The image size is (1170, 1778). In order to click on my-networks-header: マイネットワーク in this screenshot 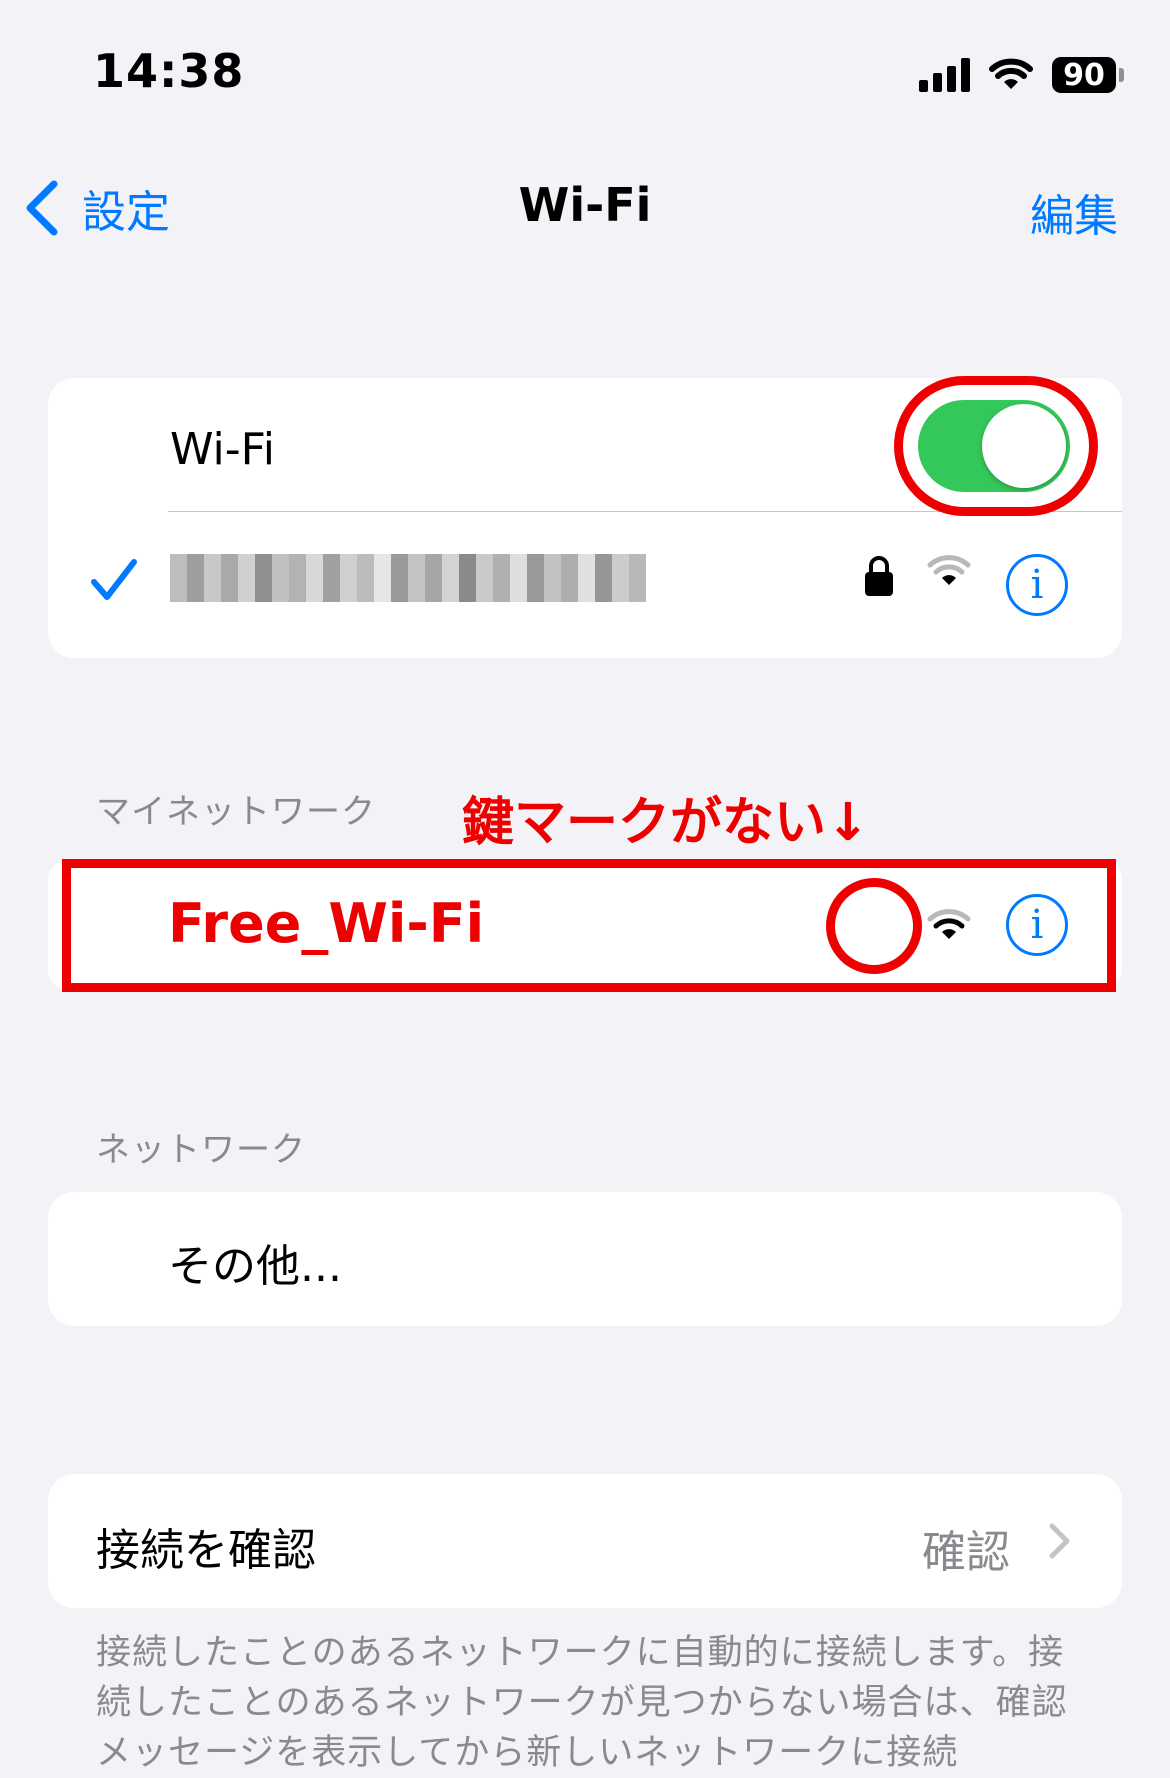, I will do `click(236, 812)`.